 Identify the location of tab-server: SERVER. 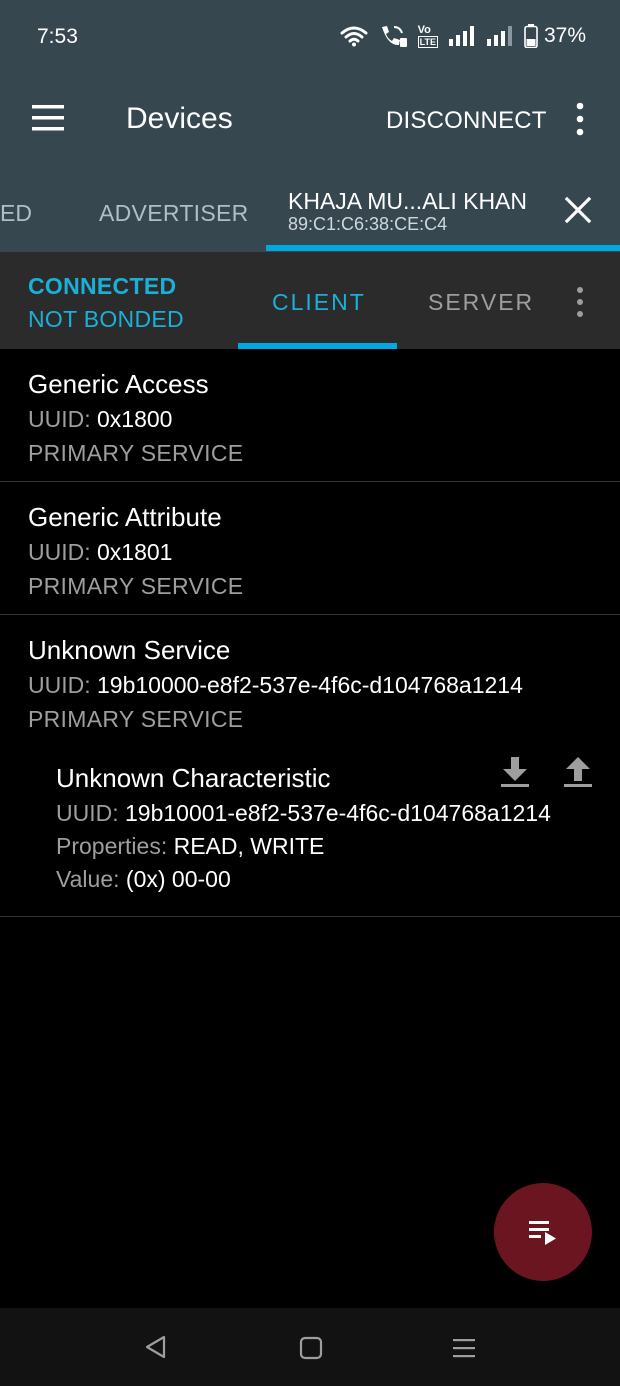
(481, 302).